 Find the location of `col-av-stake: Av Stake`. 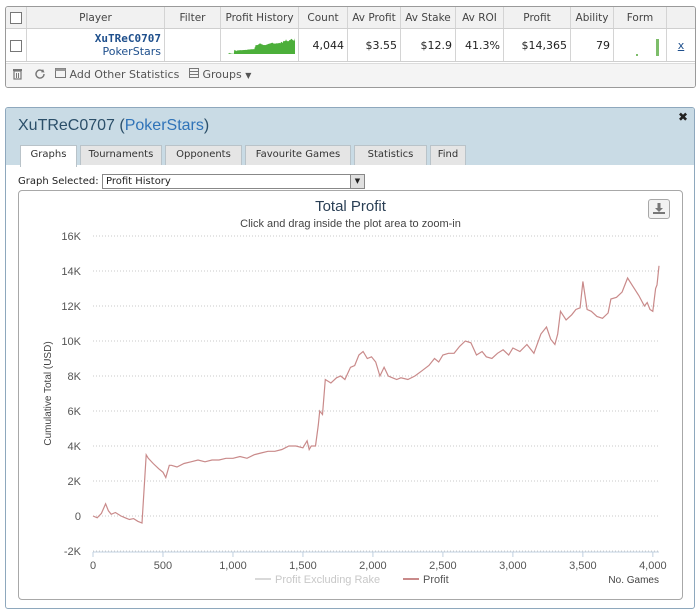

col-av-stake: Av Stake is located at coordinates (428, 18).